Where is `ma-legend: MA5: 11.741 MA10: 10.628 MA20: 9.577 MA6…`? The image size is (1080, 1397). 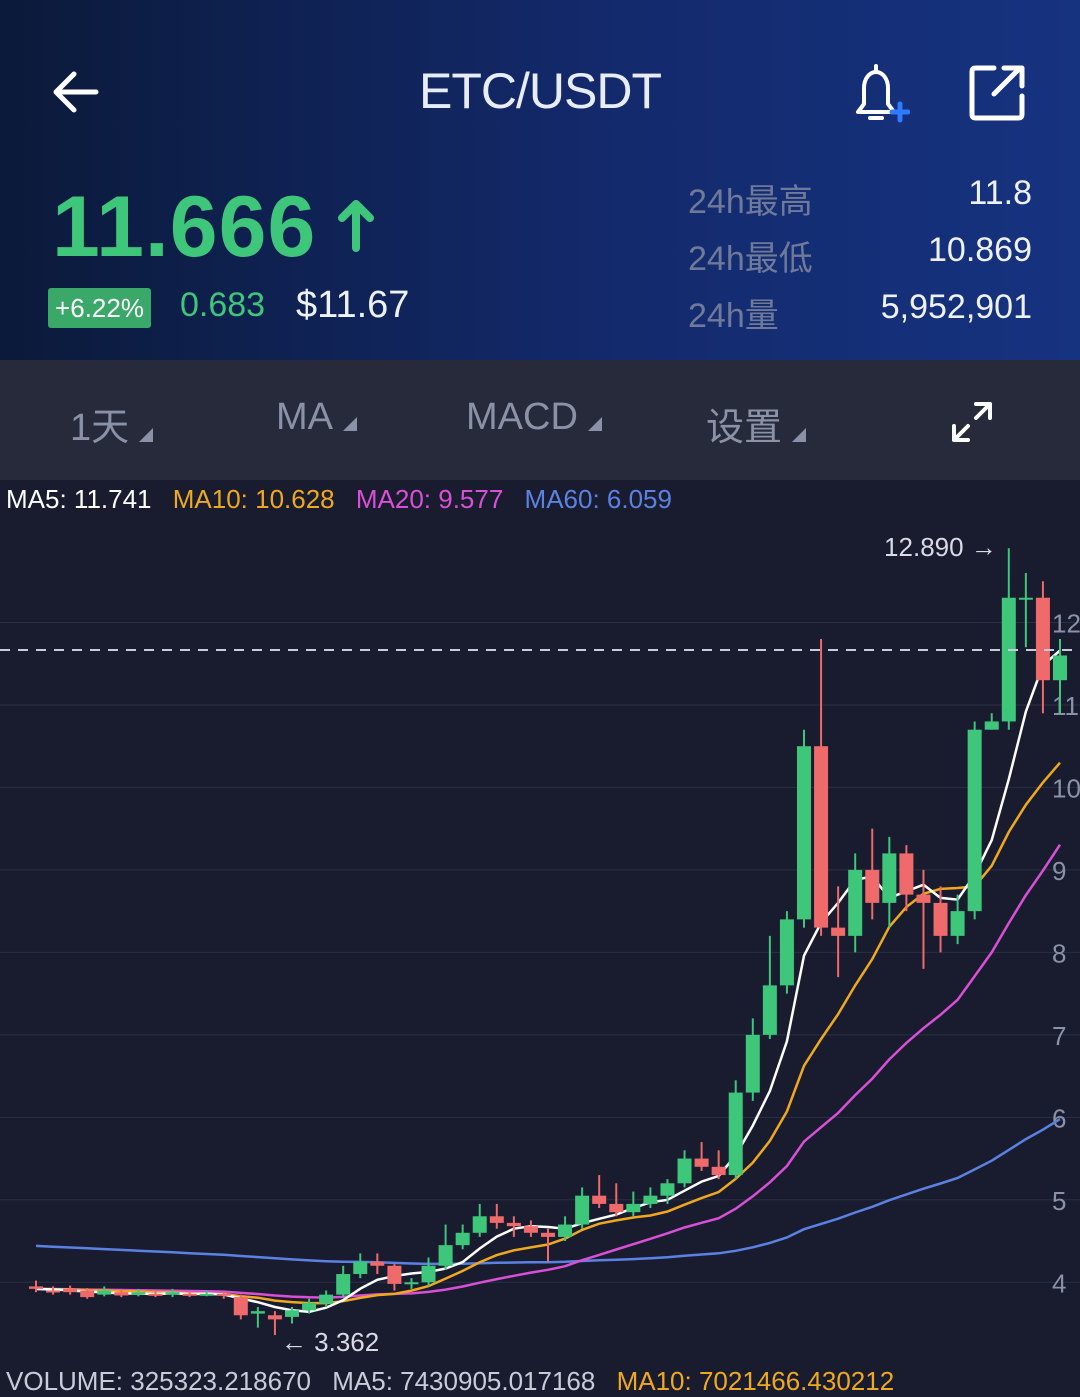
ma-legend: MA5: 11.741 MA10: 10.628 MA20: 9.577 MA6… is located at coordinates (346, 499).